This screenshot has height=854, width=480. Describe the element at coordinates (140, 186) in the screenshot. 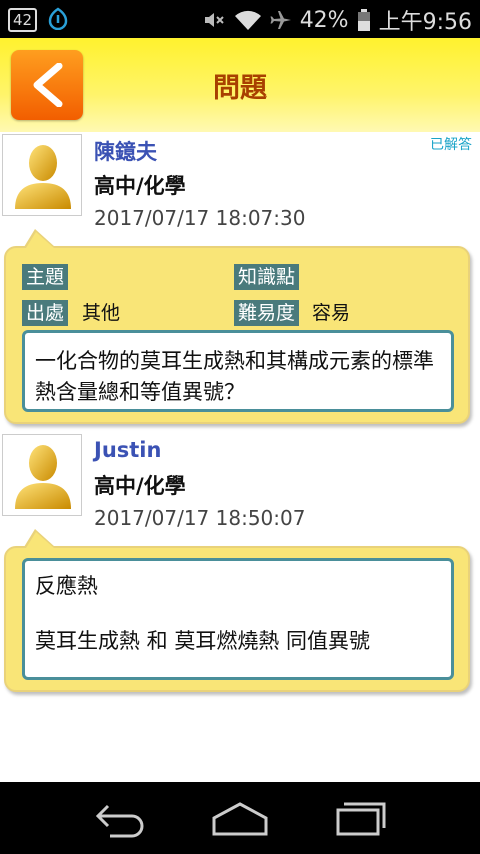

I see `question-course: 高中/化學` at that location.